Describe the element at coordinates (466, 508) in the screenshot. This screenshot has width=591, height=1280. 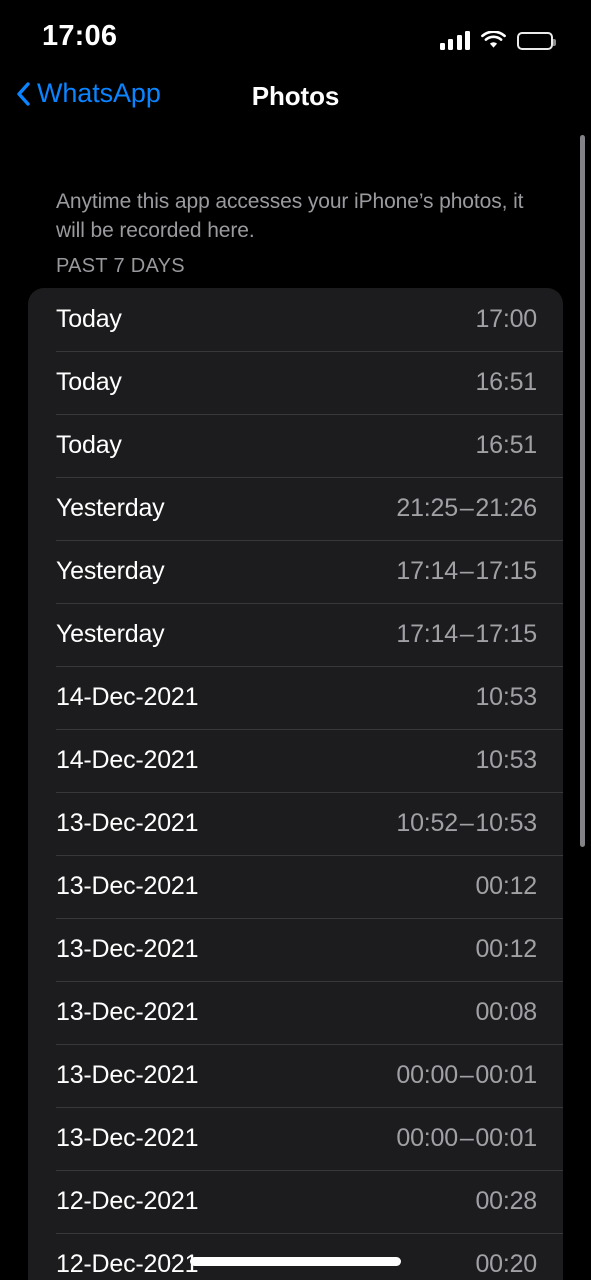
I see `row-time: 21:25 – 21:26` at that location.